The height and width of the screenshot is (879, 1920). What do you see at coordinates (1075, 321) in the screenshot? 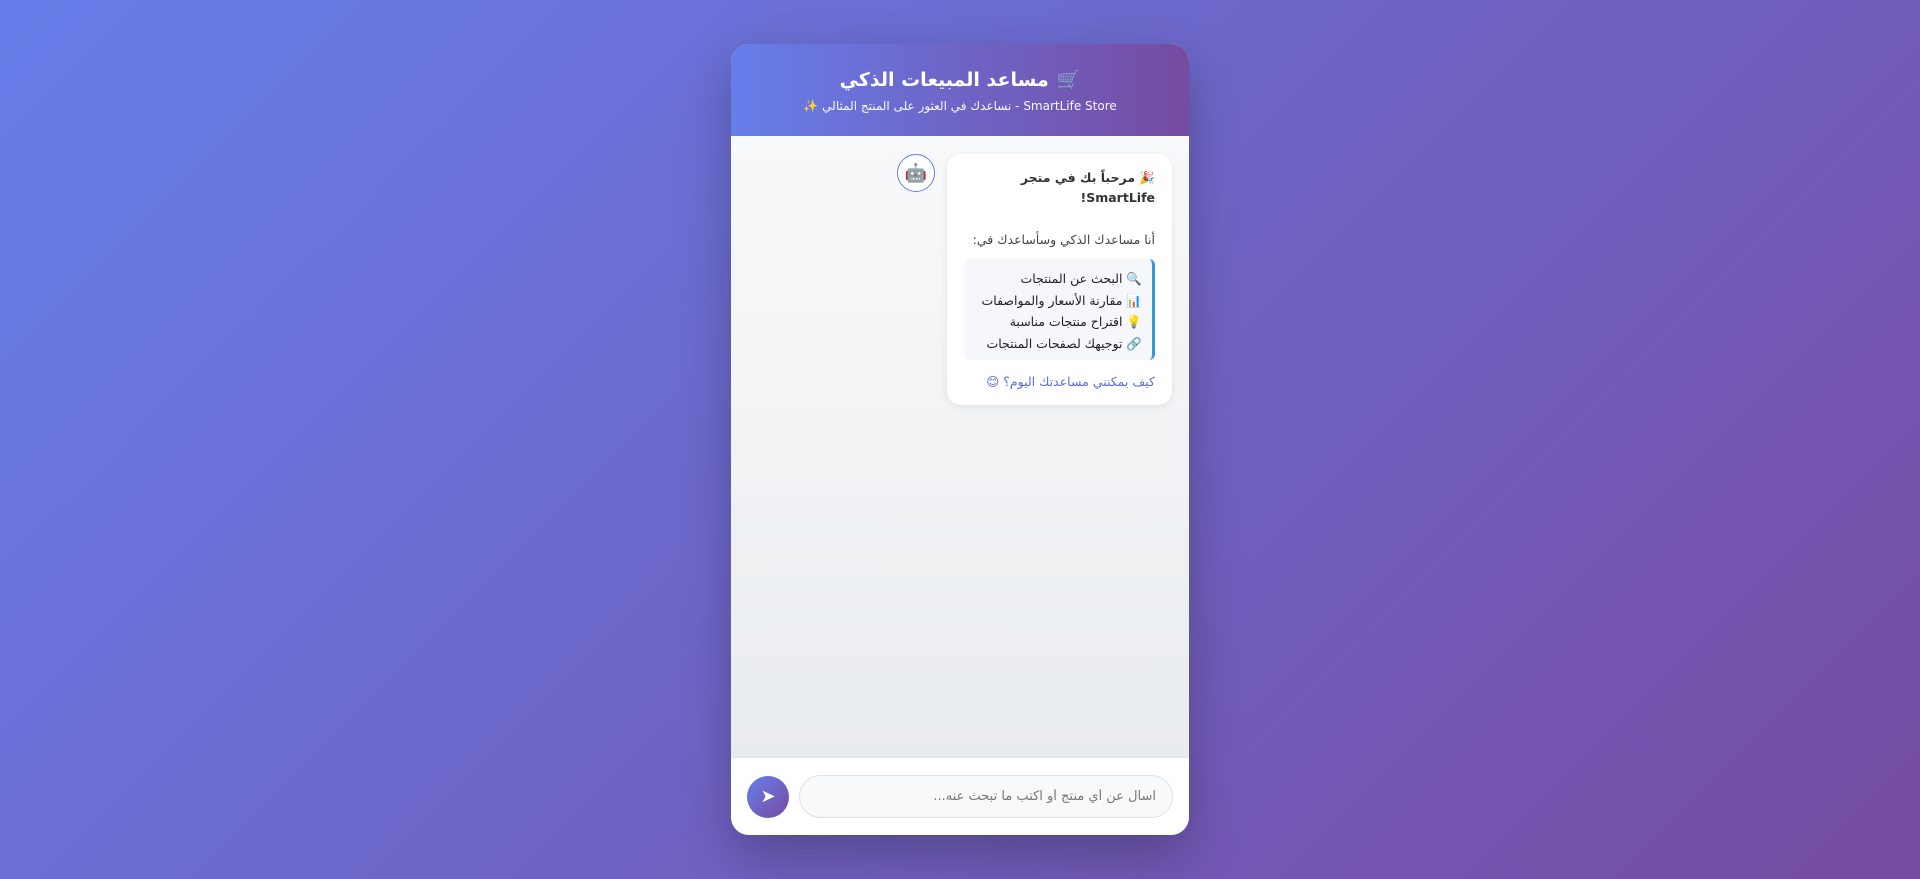
I see `feature-item-suggest: 💡 اقتراح منتجات مناسبة` at bounding box center [1075, 321].